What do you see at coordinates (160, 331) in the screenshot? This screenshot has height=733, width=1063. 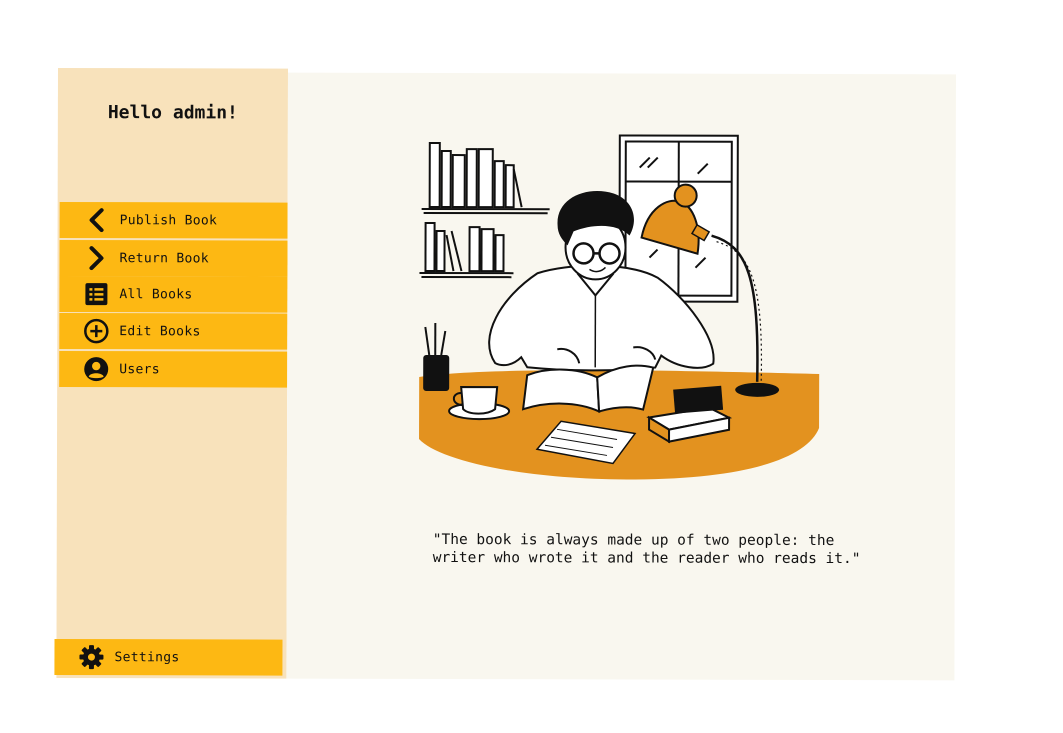 I see `sidebar-item-label: Edit Books` at bounding box center [160, 331].